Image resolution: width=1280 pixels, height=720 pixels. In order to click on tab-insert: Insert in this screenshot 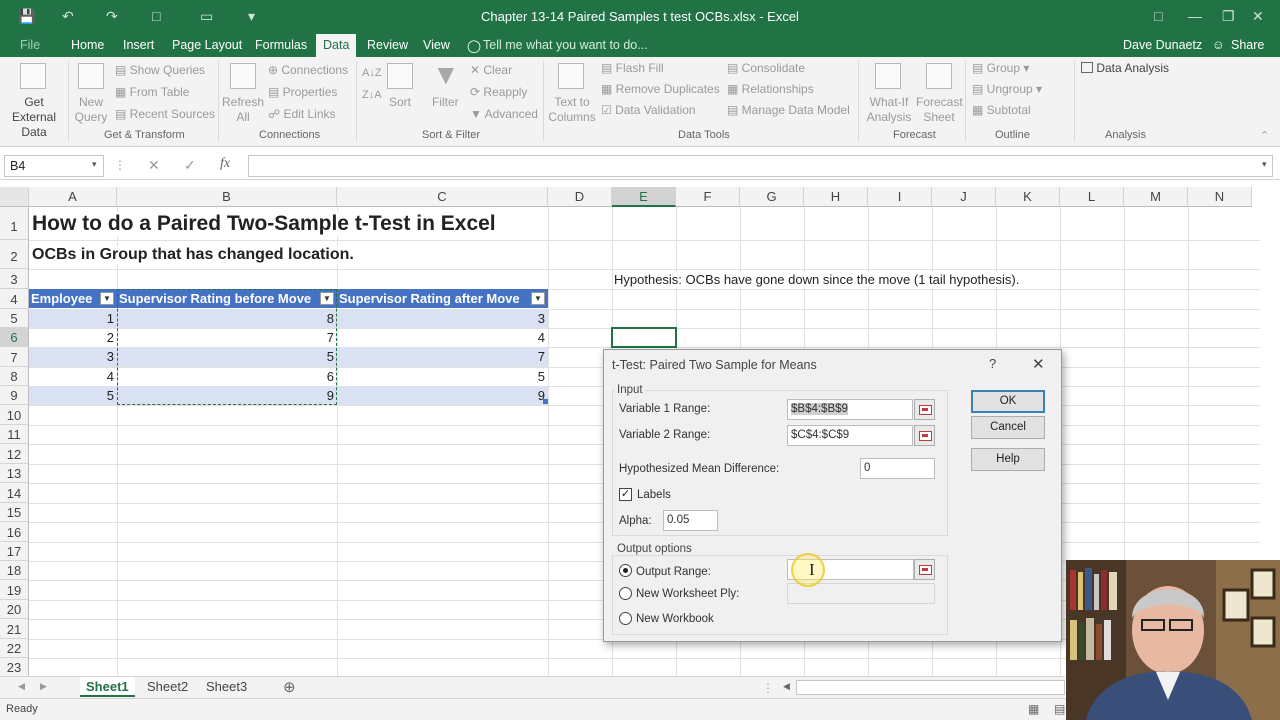, I will do `click(138, 45)`.